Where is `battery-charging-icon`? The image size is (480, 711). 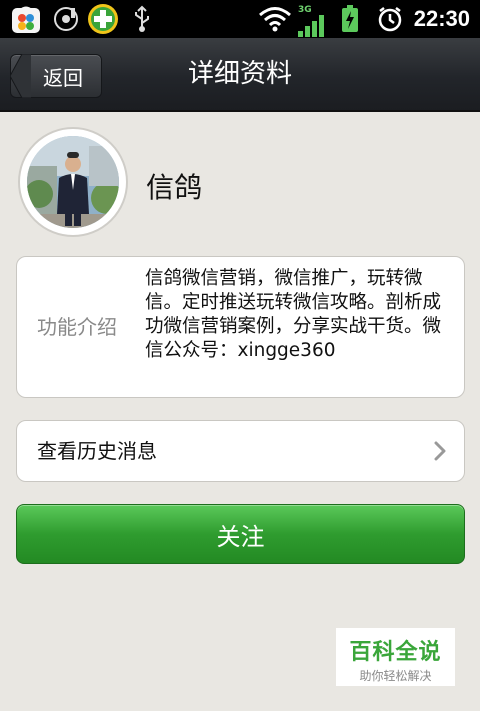 battery-charging-icon is located at coordinates (350, 19).